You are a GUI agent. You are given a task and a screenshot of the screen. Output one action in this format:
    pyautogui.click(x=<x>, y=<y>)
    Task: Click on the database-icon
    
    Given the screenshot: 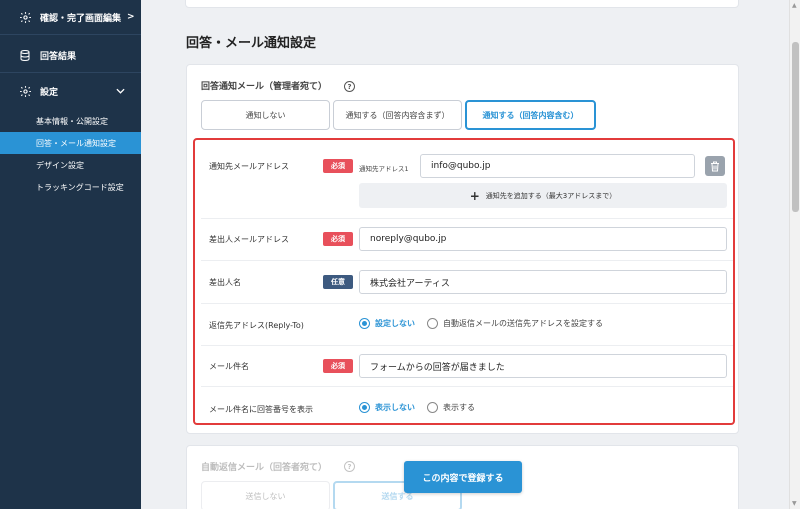 What is the action you would take?
    pyautogui.click(x=25, y=55)
    